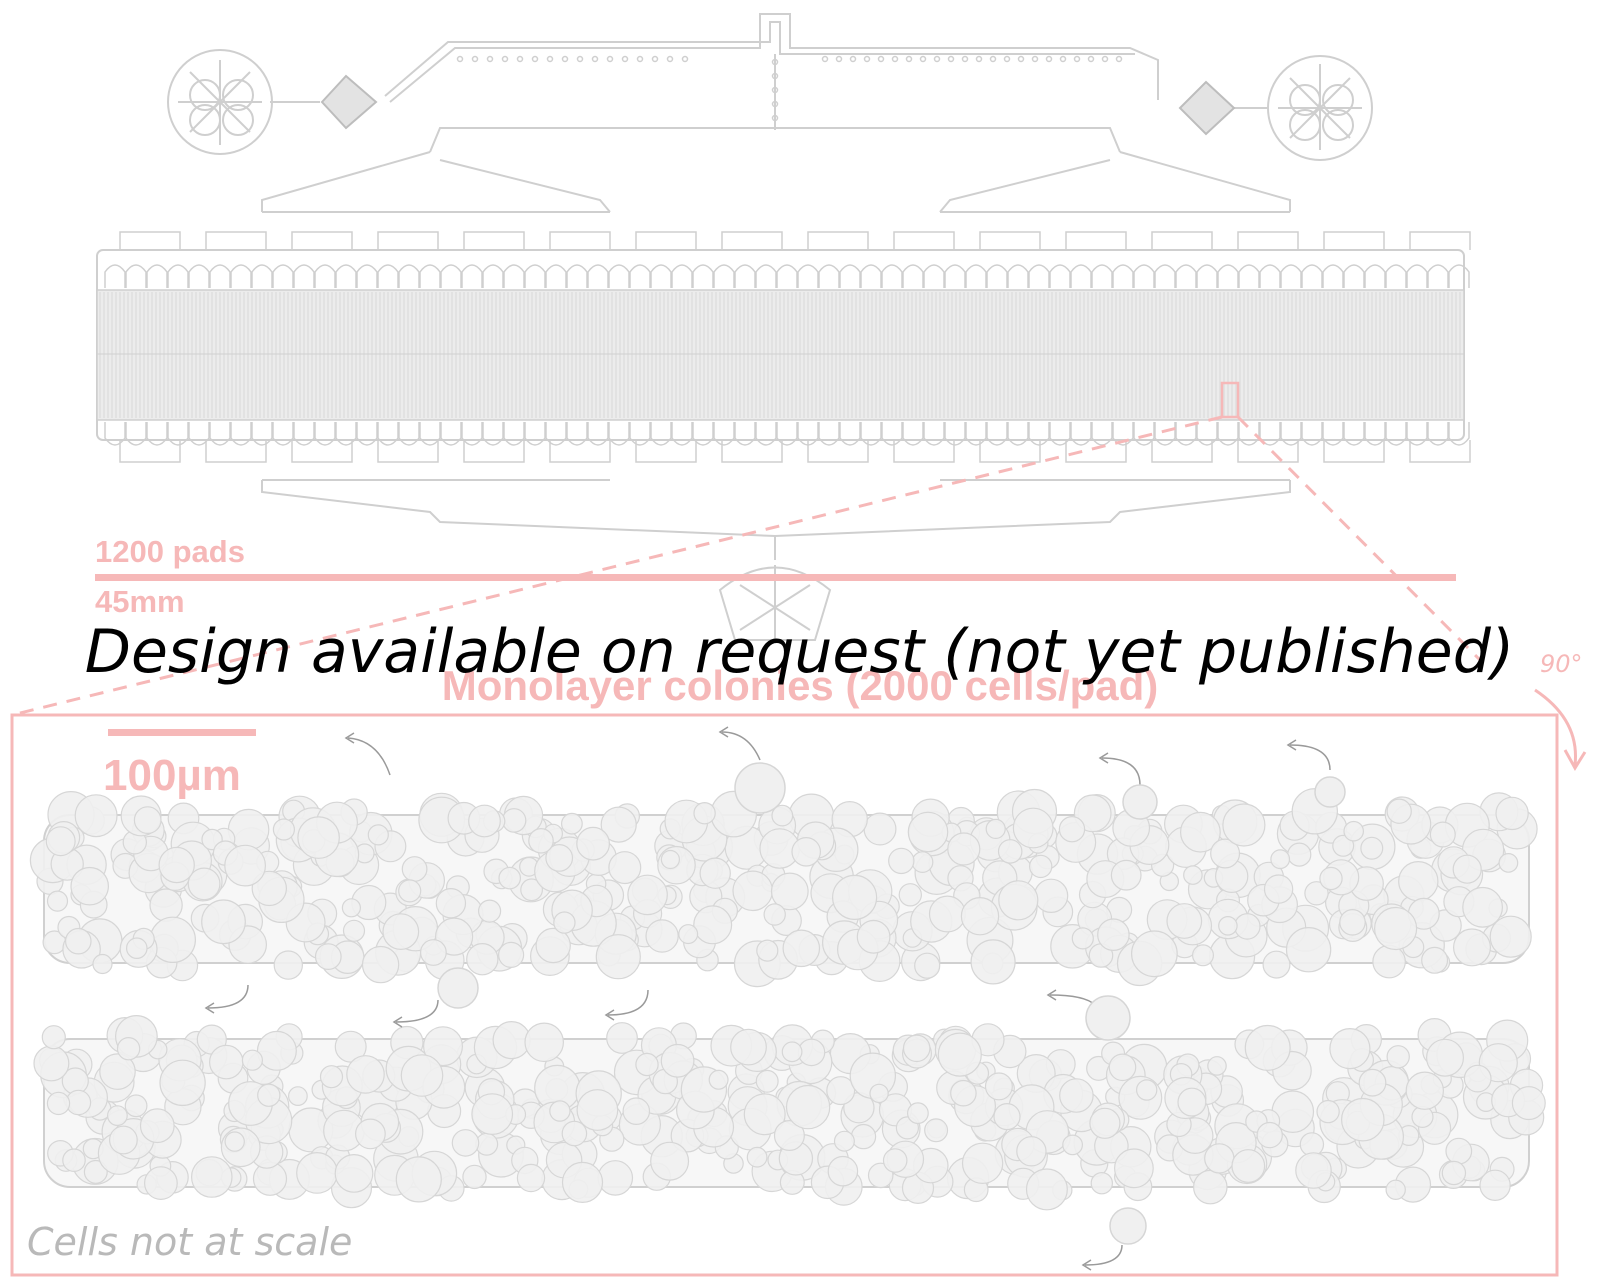  What do you see at coordinates (775, 577) in the screenshot?
I see `length-bar` at bounding box center [775, 577].